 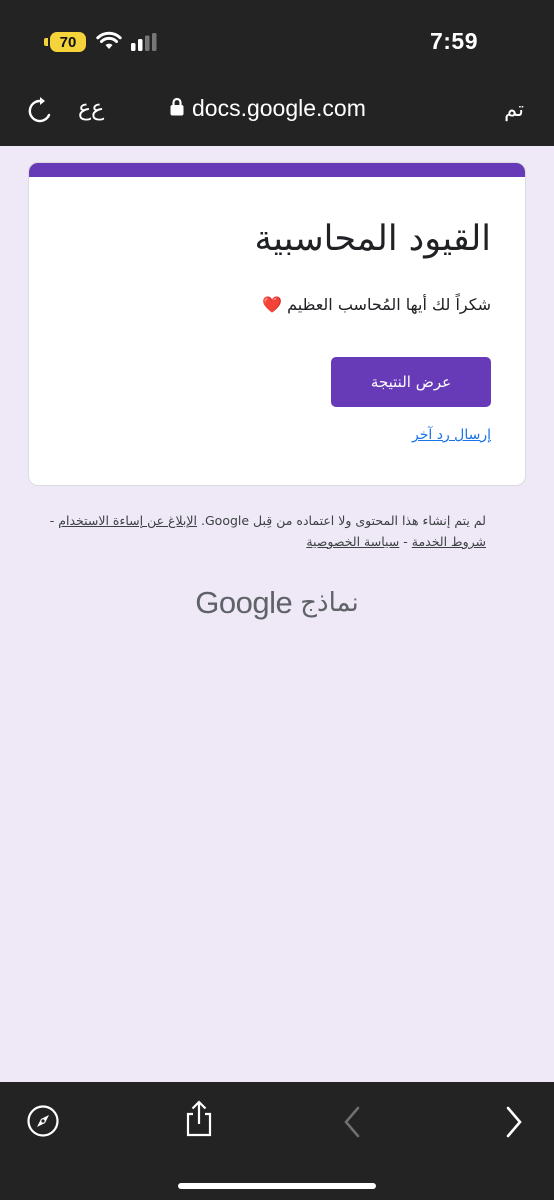 What do you see at coordinates (352, 541) in the screenshot?
I see `privacy-link: سياسة الخصوصية` at bounding box center [352, 541].